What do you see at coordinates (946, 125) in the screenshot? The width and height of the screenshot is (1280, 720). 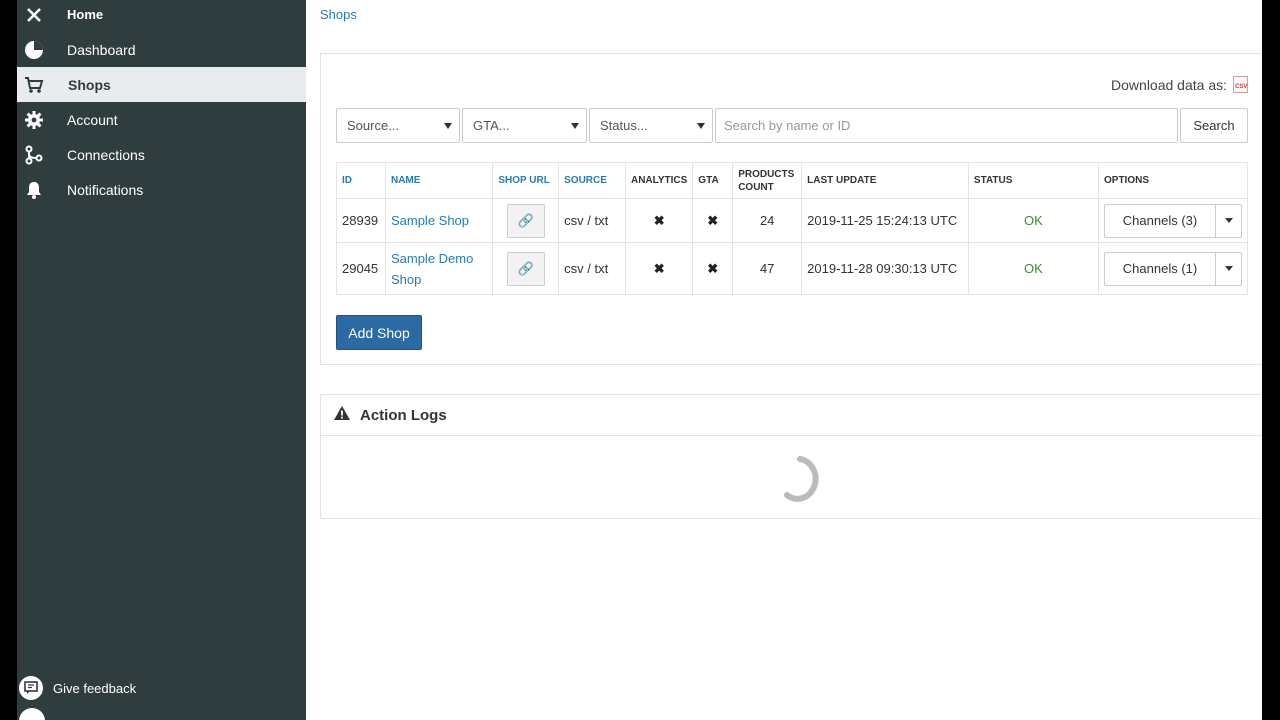 I see `search-input: Search by name or ID` at bounding box center [946, 125].